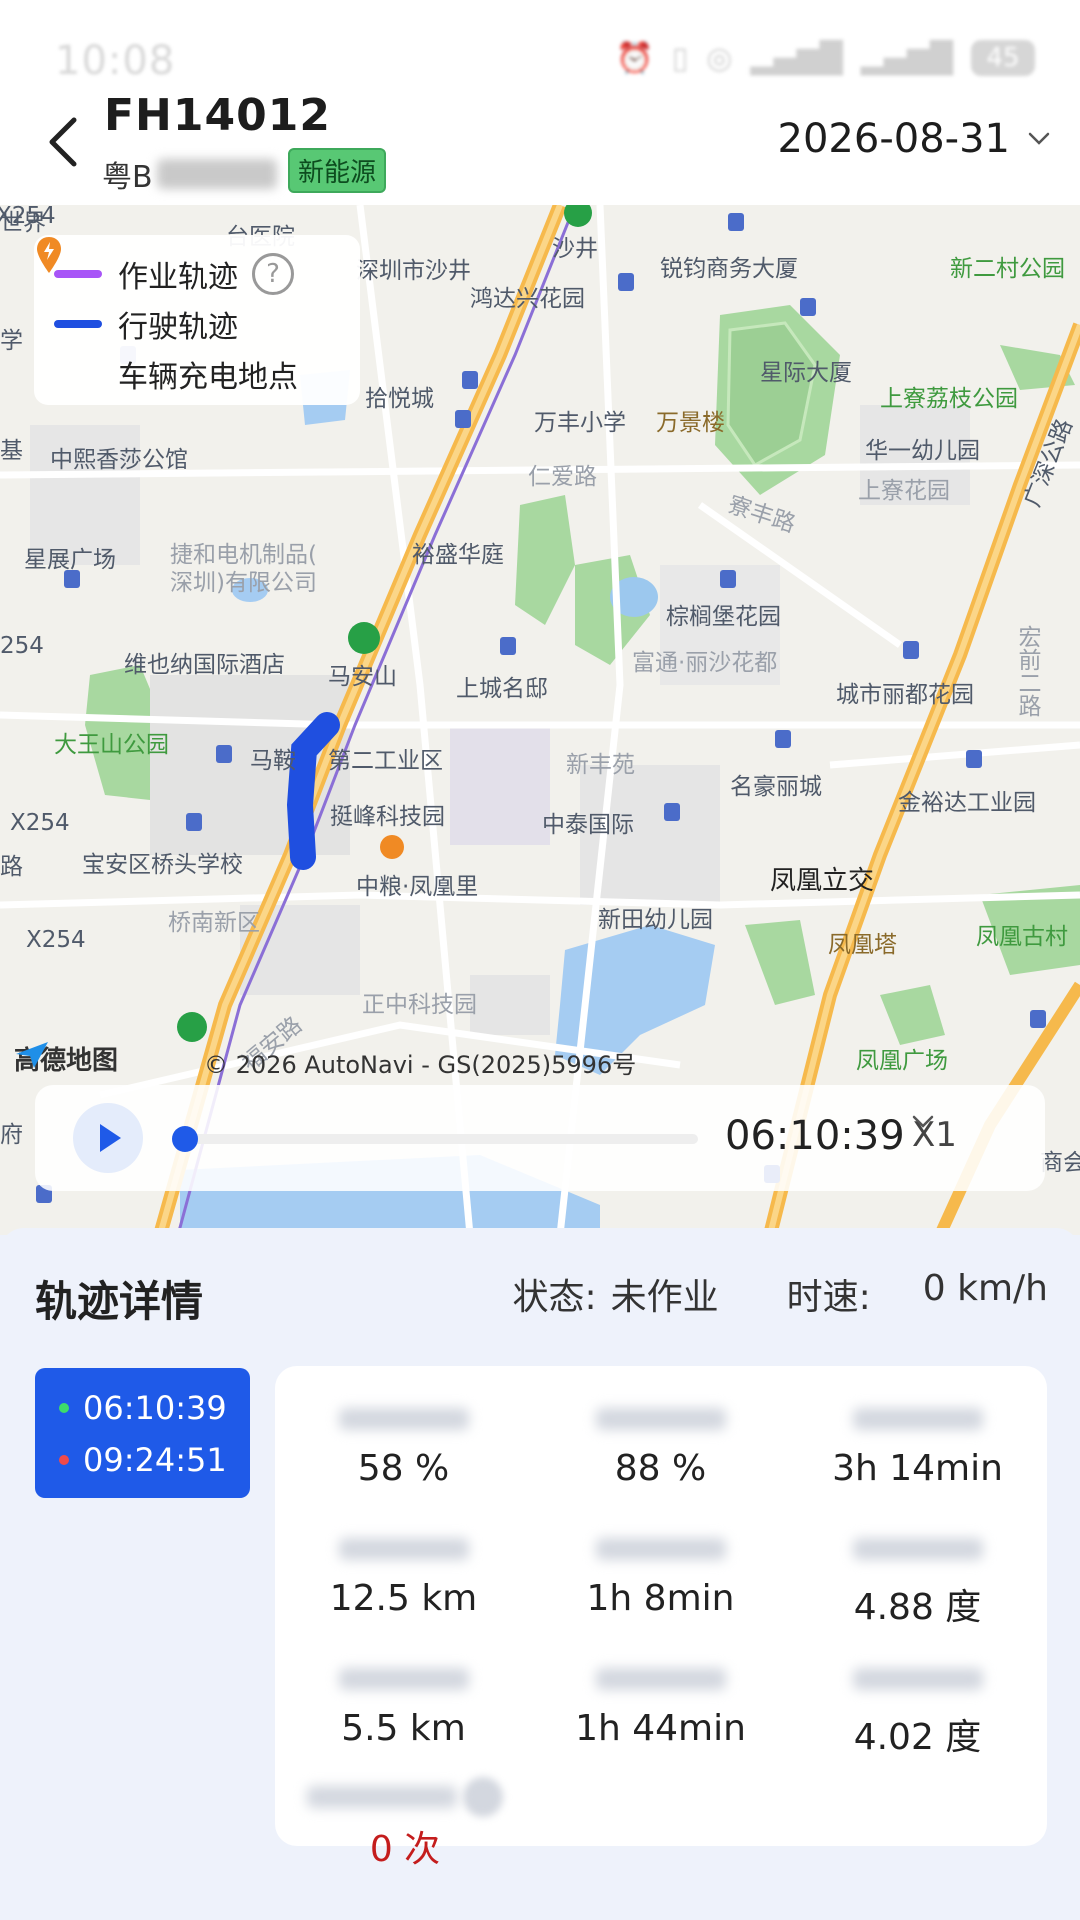 This screenshot has height=1920, width=1080. Describe the element at coordinates (1003, 58) in the screenshot. I see `battery-icon: 45` at that location.